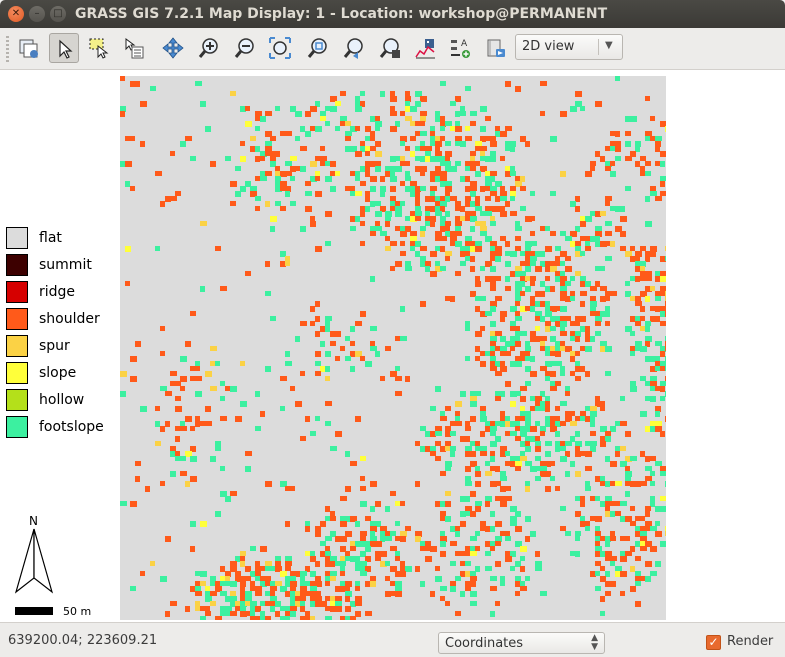 This screenshot has width=785, height=657. Describe the element at coordinates (569, 47) in the screenshot. I see `view-mode-select: 2D view ▼` at that location.